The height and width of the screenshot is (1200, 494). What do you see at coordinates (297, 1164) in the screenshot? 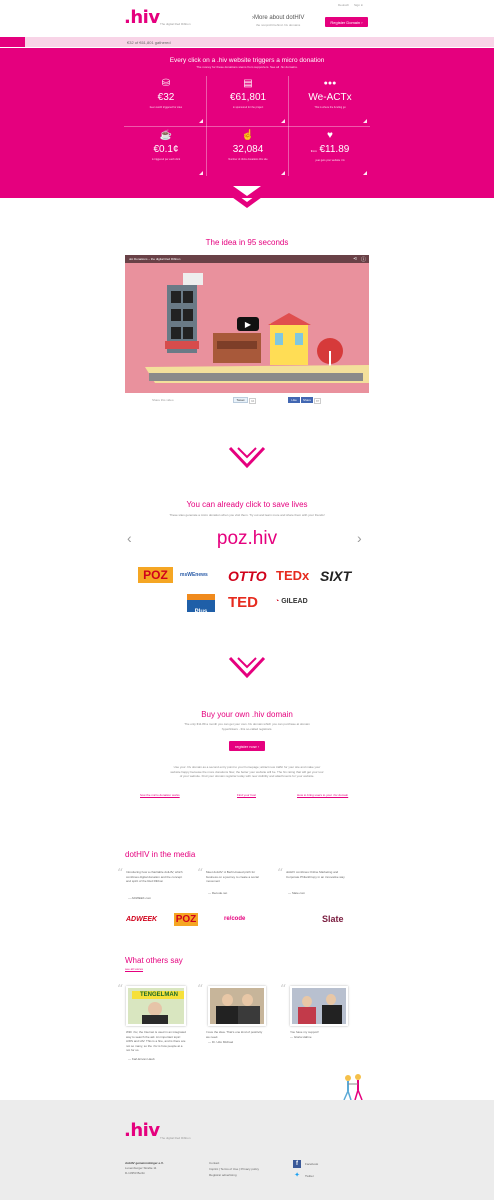
I see `facebook-icon: f` at bounding box center [297, 1164].